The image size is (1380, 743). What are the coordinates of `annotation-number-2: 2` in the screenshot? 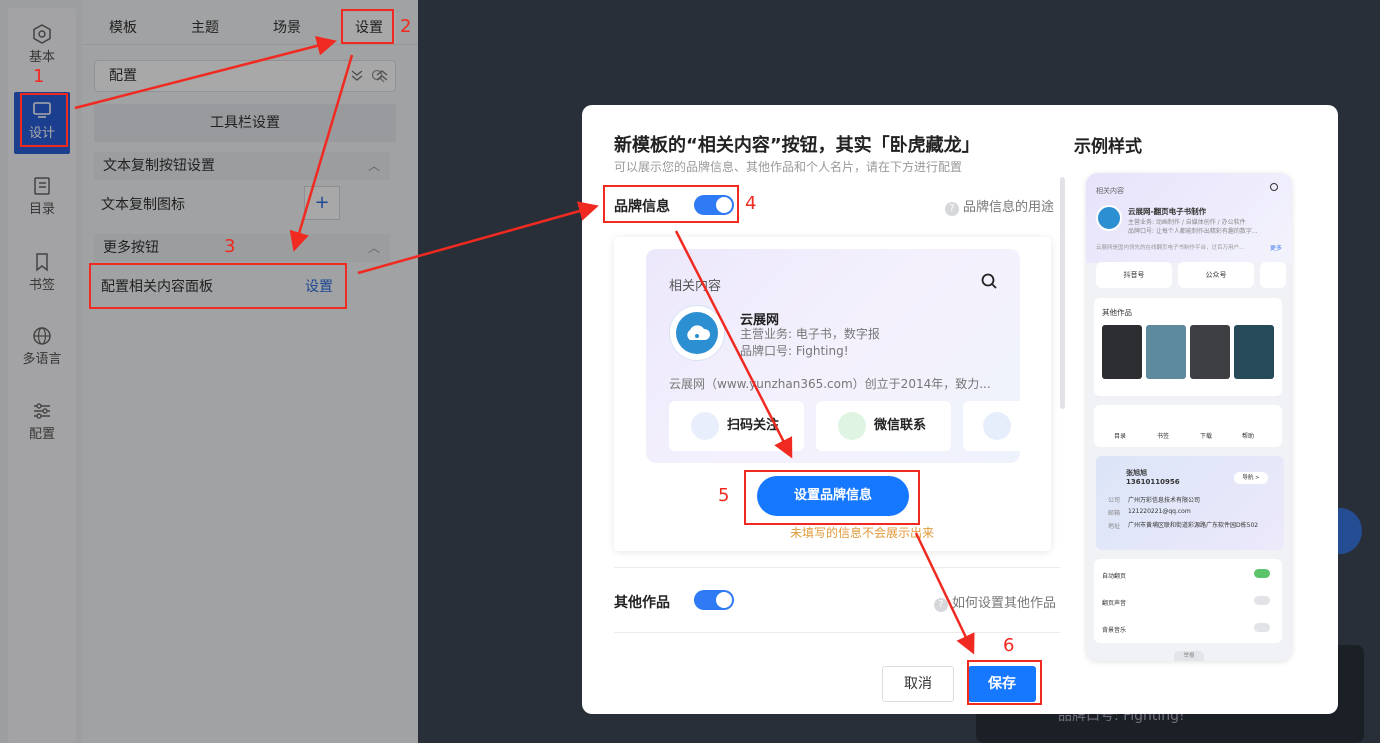 It's located at (406, 26).